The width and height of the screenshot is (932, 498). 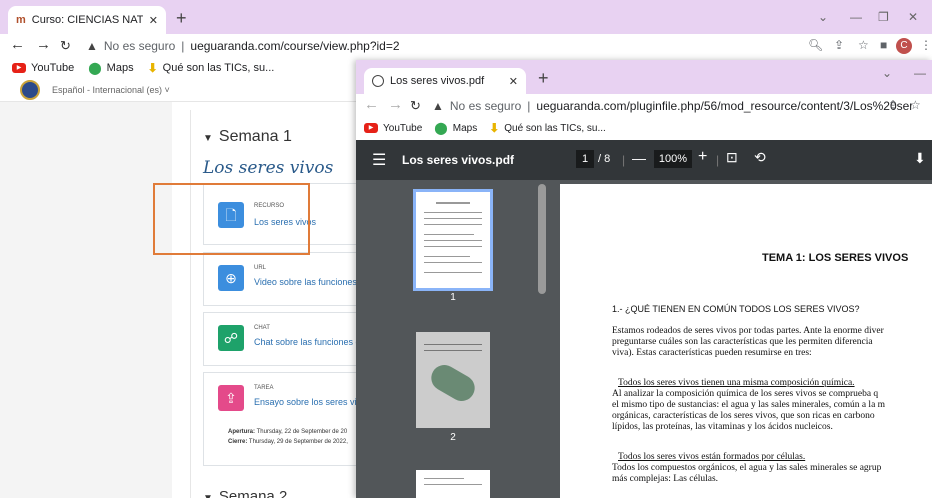 I want to click on tab-course: m Curso: CIENCIAS NATURALES ✕, so click(x=87, y=20).